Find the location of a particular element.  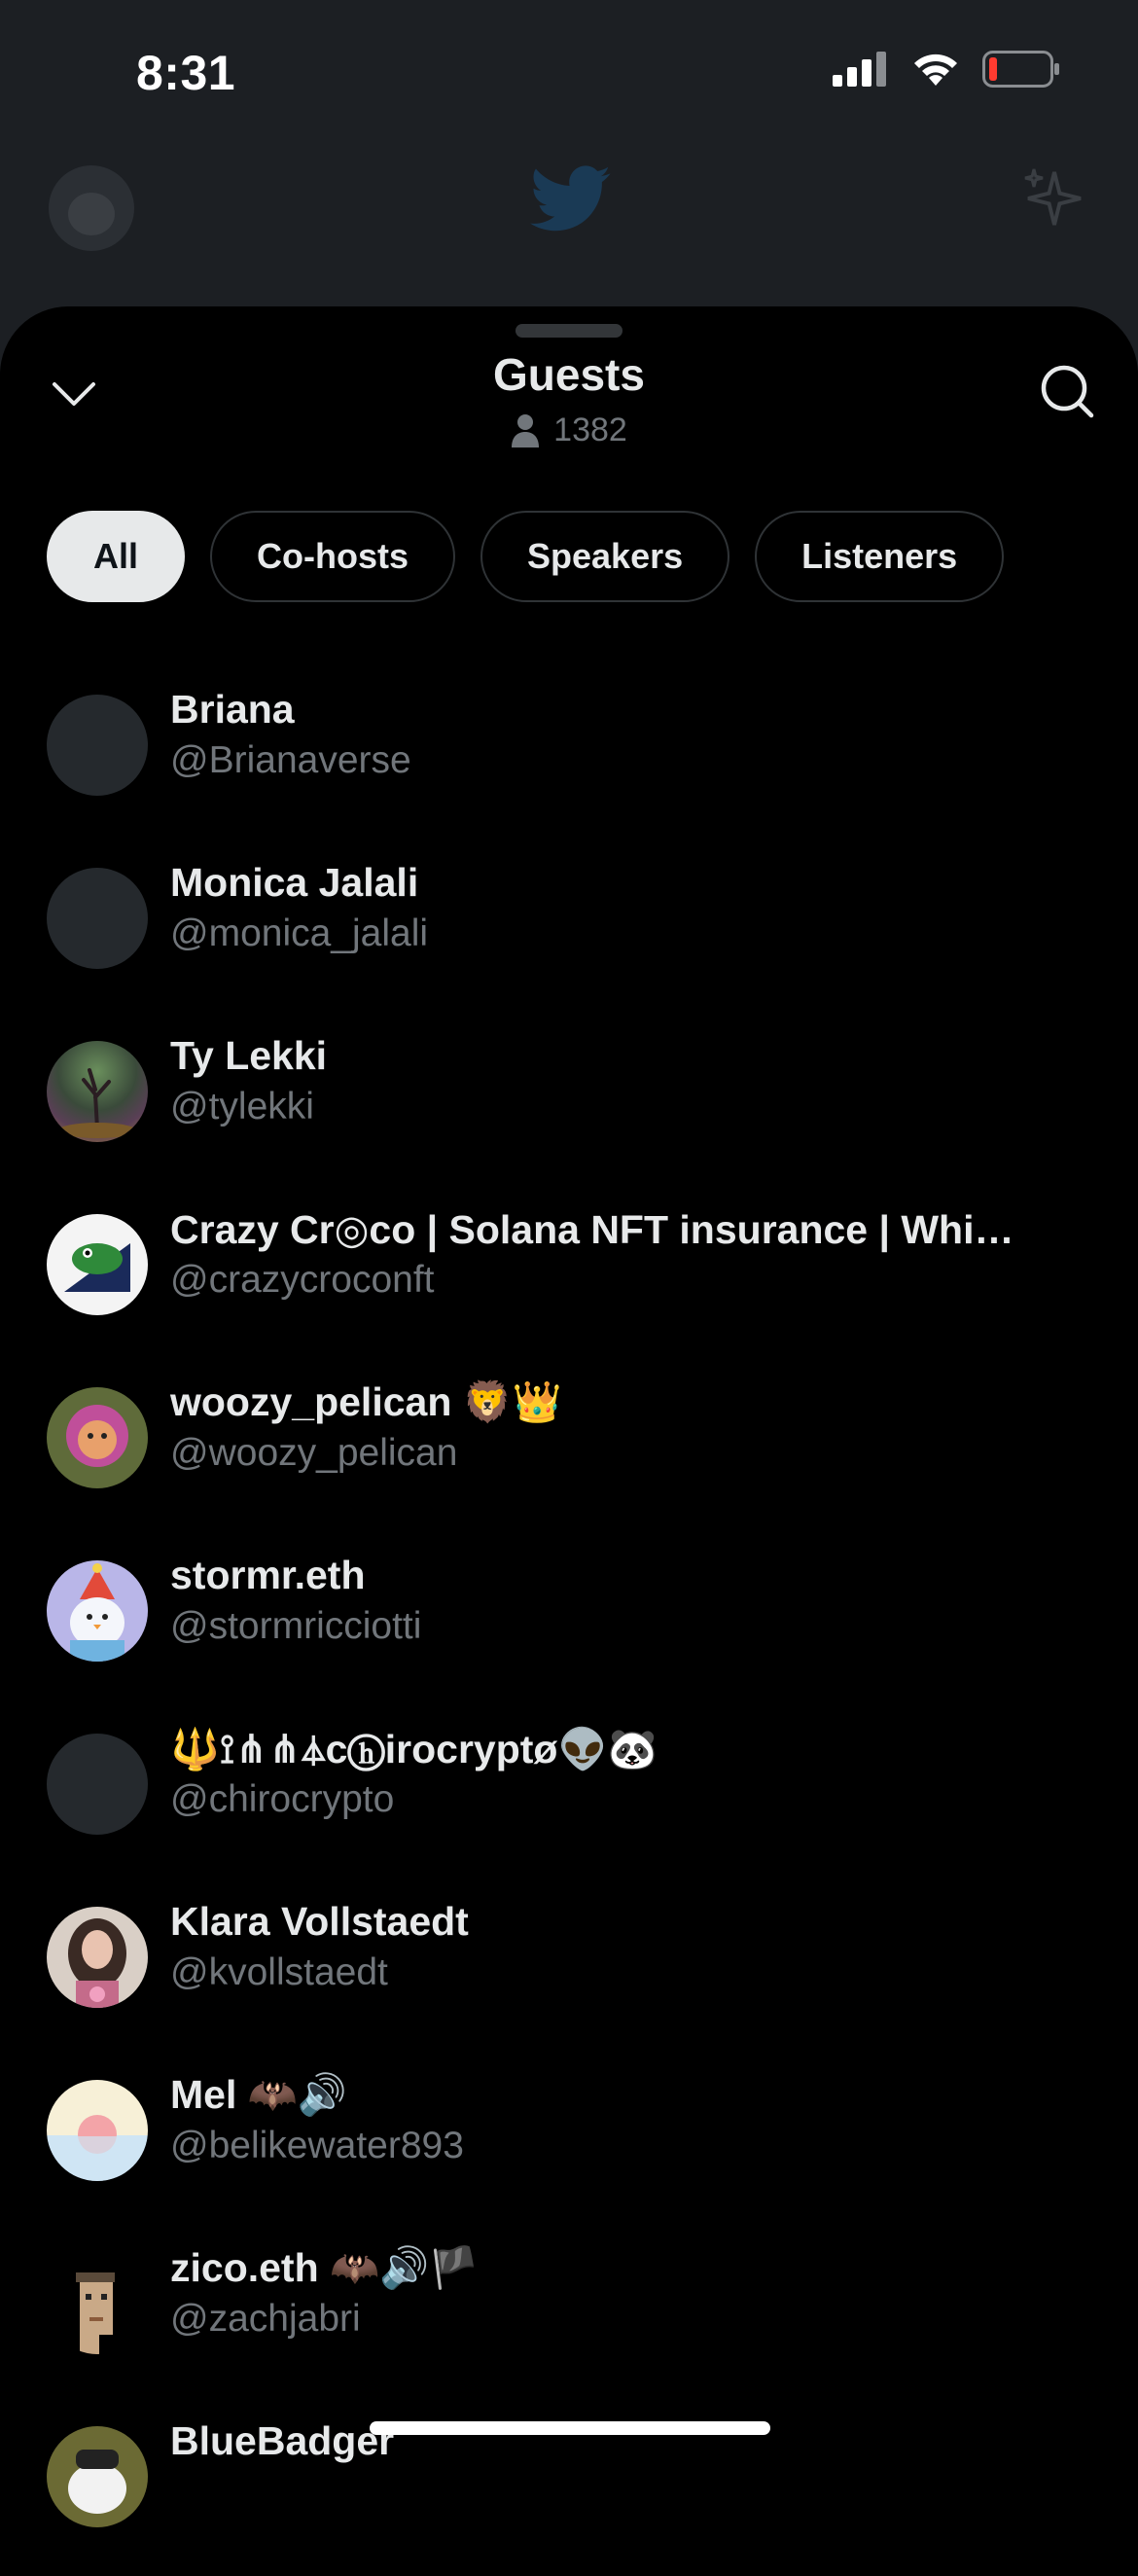

guest-handle: @woozy_pelican is located at coordinates (314, 1453).